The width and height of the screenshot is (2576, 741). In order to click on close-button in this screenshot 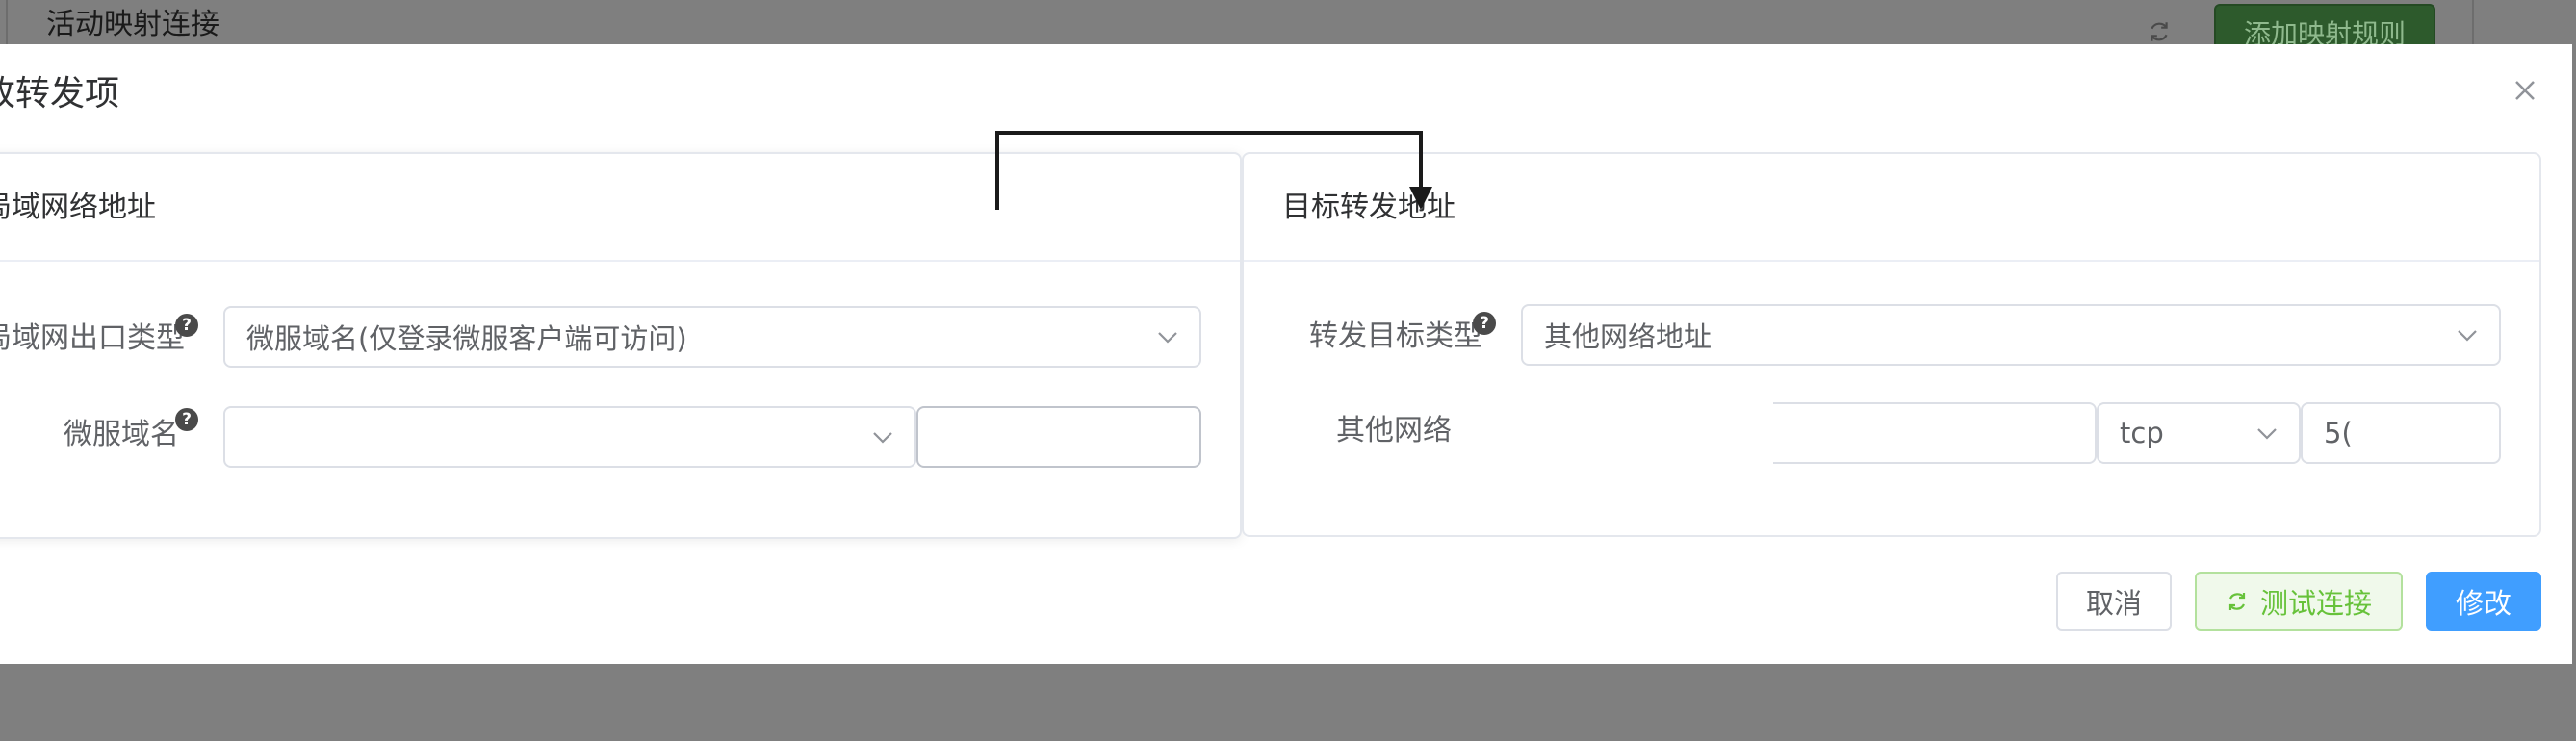, I will do `click(2525, 90)`.